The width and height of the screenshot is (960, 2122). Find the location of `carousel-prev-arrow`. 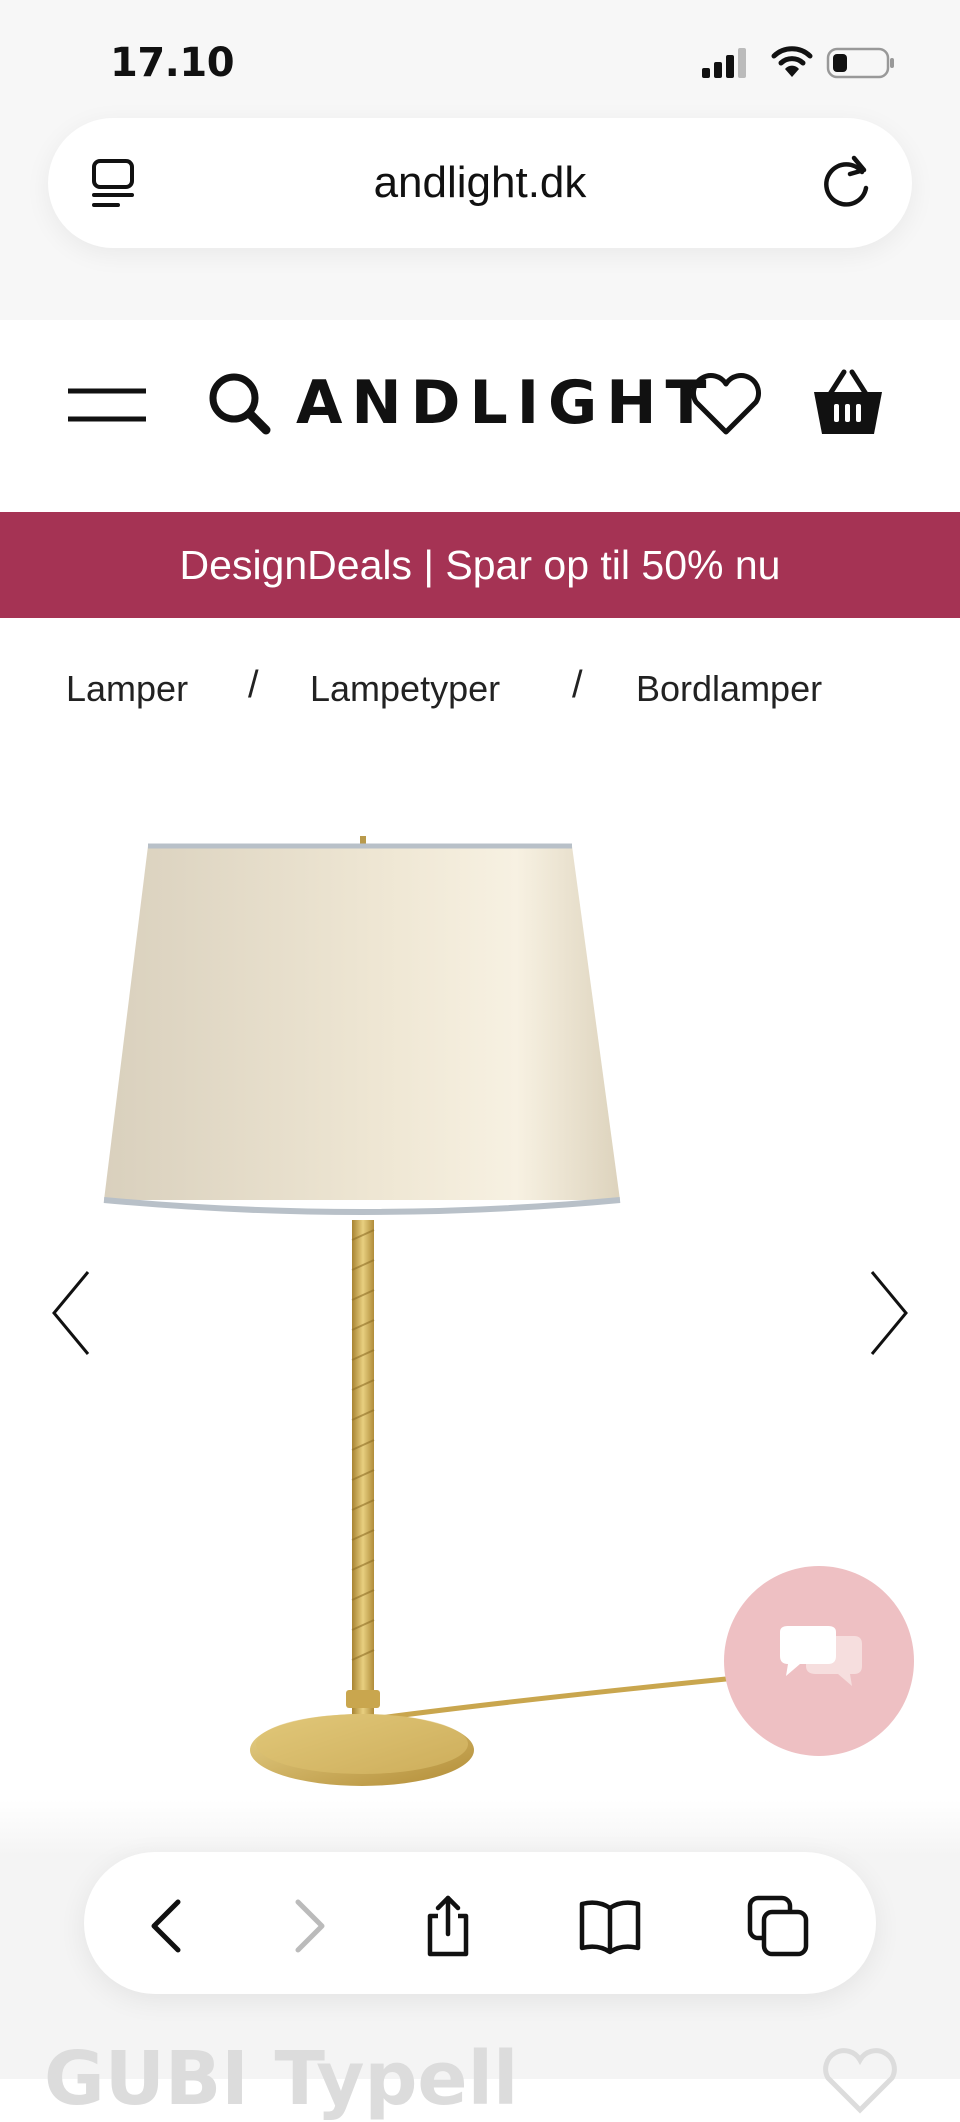

carousel-prev-arrow is located at coordinates (70, 1313).